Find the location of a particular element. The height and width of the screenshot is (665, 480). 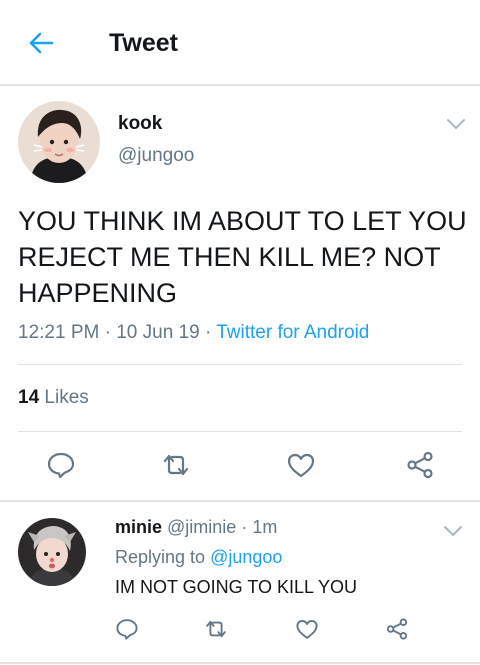

user-handle: @jungoo is located at coordinates (156, 156).